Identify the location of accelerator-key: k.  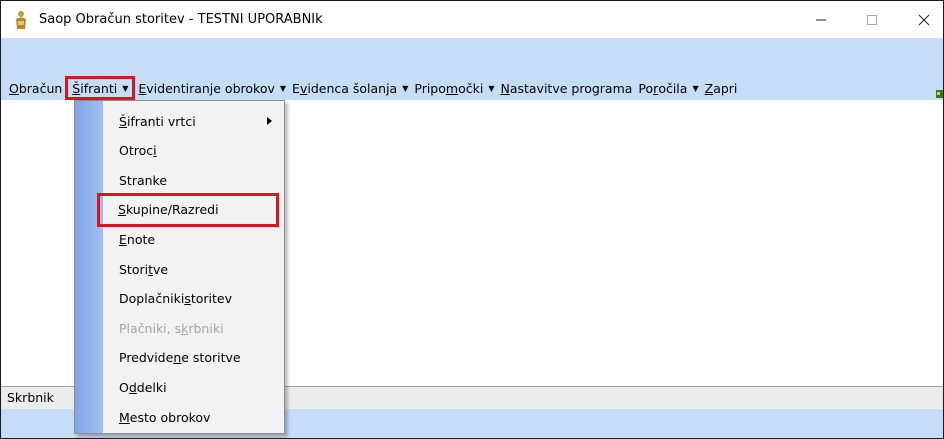
(185, 328).